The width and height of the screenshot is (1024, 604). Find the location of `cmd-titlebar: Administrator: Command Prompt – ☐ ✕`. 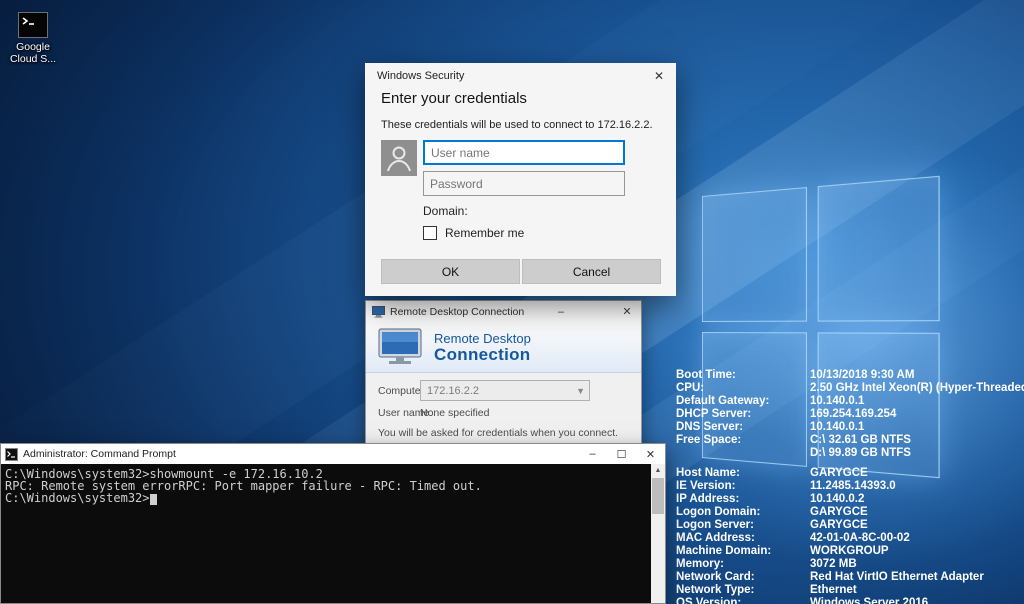

cmd-titlebar: Administrator: Command Prompt – ☐ ✕ is located at coordinates (333, 454).